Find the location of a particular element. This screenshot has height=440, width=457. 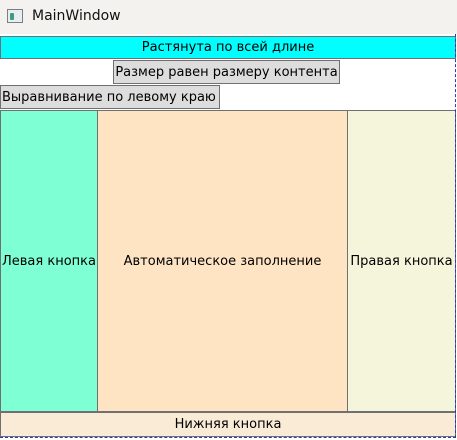

window-title: MainWindow is located at coordinates (76, 16).